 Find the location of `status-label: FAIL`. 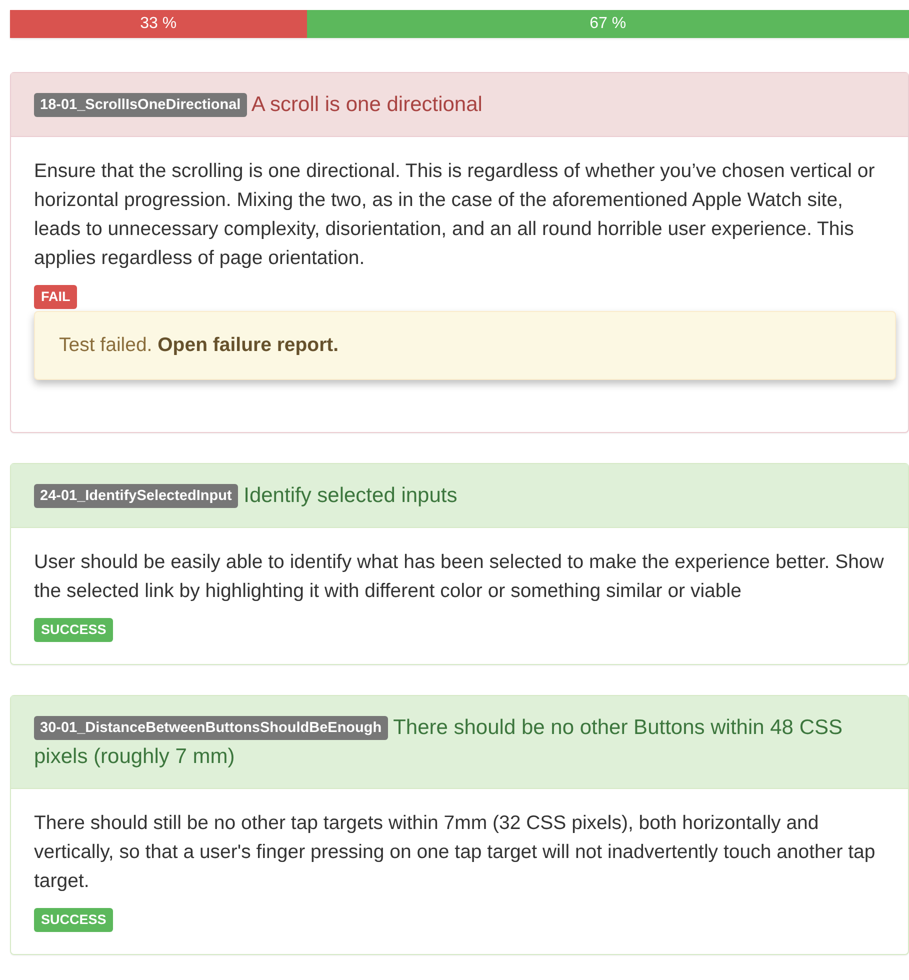

status-label: FAIL is located at coordinates (56, 297).